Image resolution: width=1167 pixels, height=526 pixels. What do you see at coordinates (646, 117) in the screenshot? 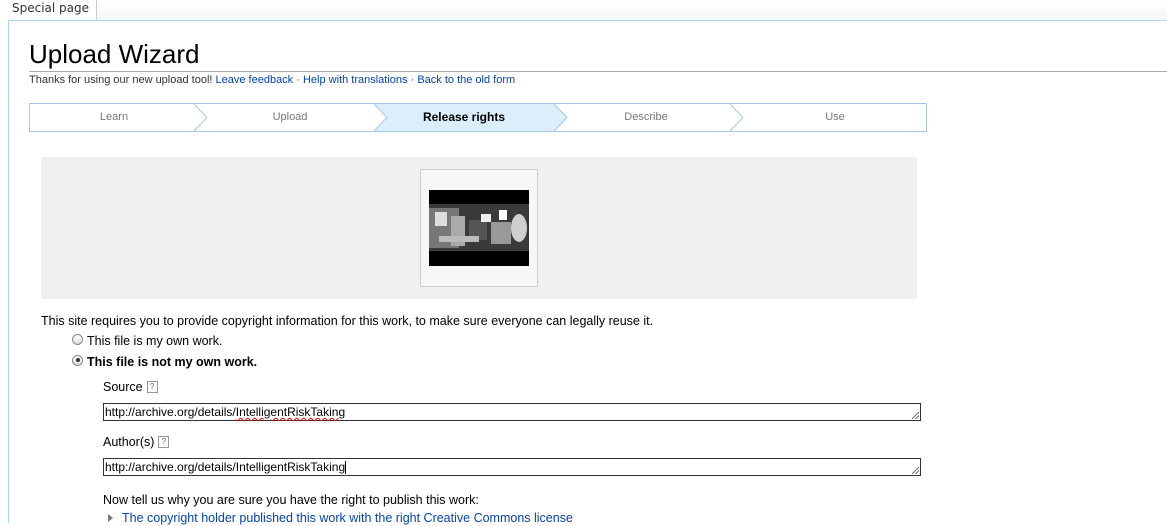
I see `step-describe: Describe` at bounding box center [646, 117].